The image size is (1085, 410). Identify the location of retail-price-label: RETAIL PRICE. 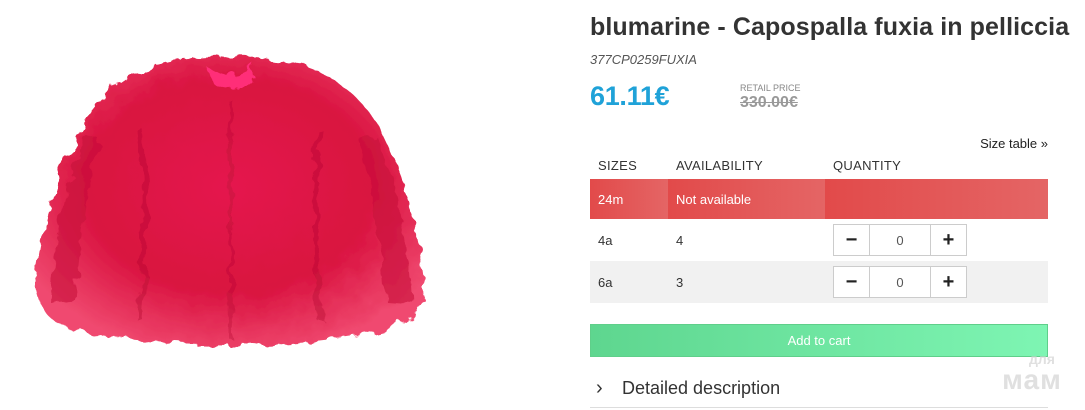
(770, 88).